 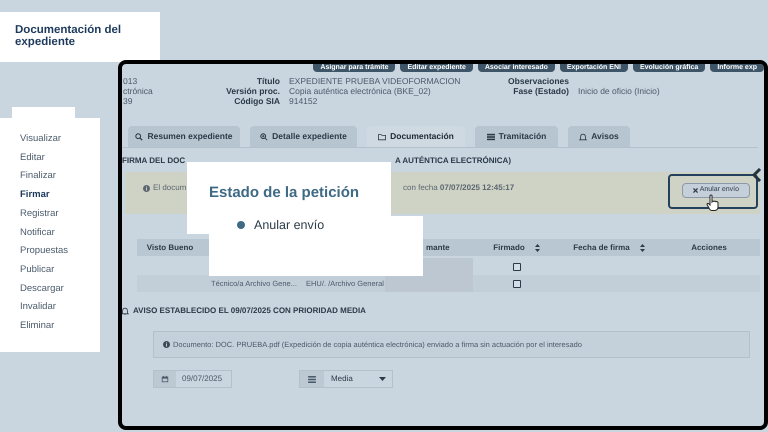 I want to click on alert-text: El docum, so click(x=169, y=188).